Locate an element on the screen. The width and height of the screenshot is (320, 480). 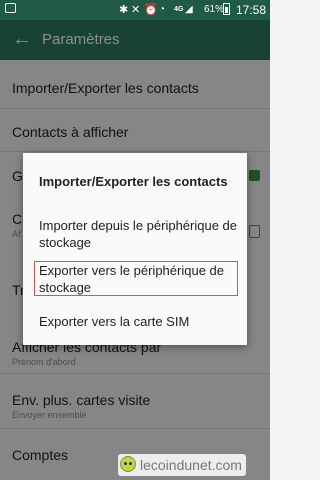
wifi-icon: ◔ is located at coordinates (162, 9).